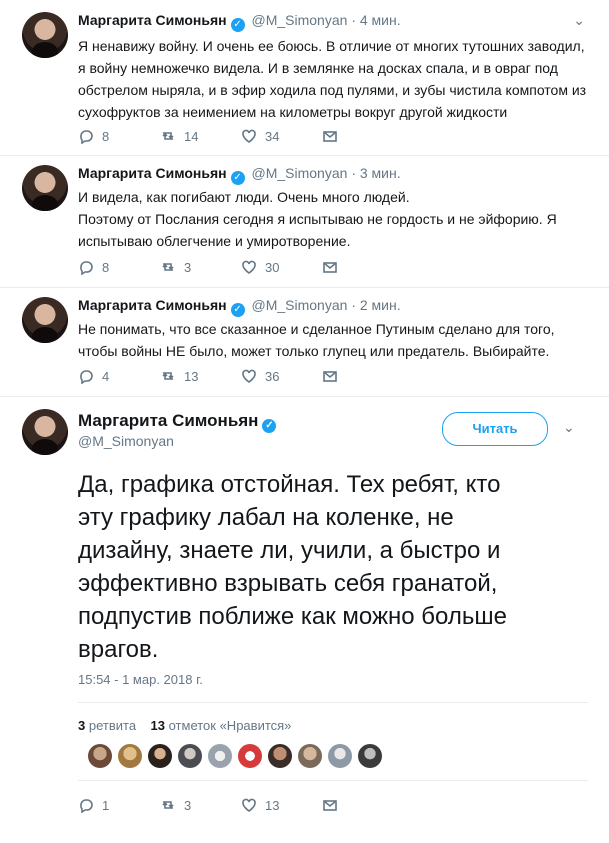  Describe the element at coordinates (495, 429) in the screenshot. I see `follow-button: Читать` at that location.